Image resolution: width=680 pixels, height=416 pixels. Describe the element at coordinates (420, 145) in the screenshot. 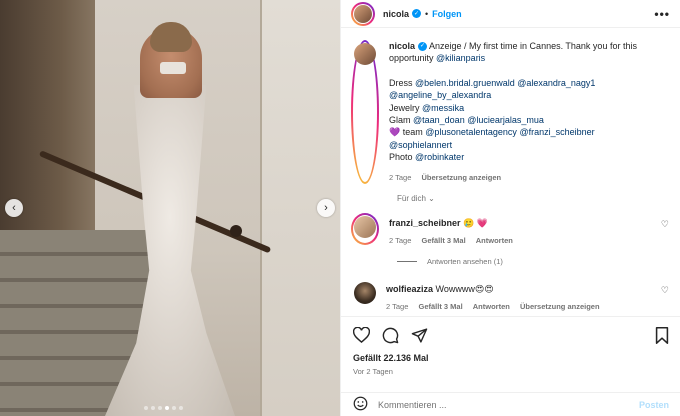

I see `mention-link: @sophielannert` at that location.